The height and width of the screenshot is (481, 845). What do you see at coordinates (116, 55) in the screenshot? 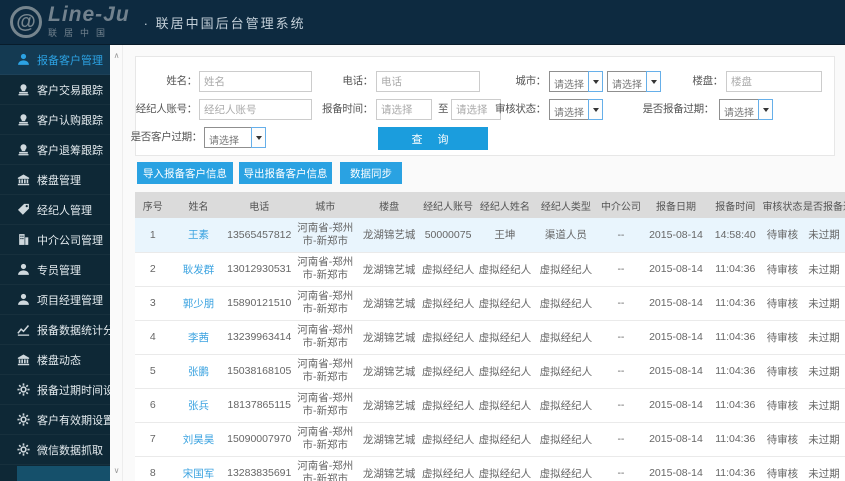
I see `scroll-up-icon: ∧` at bounding box center [116, 55].